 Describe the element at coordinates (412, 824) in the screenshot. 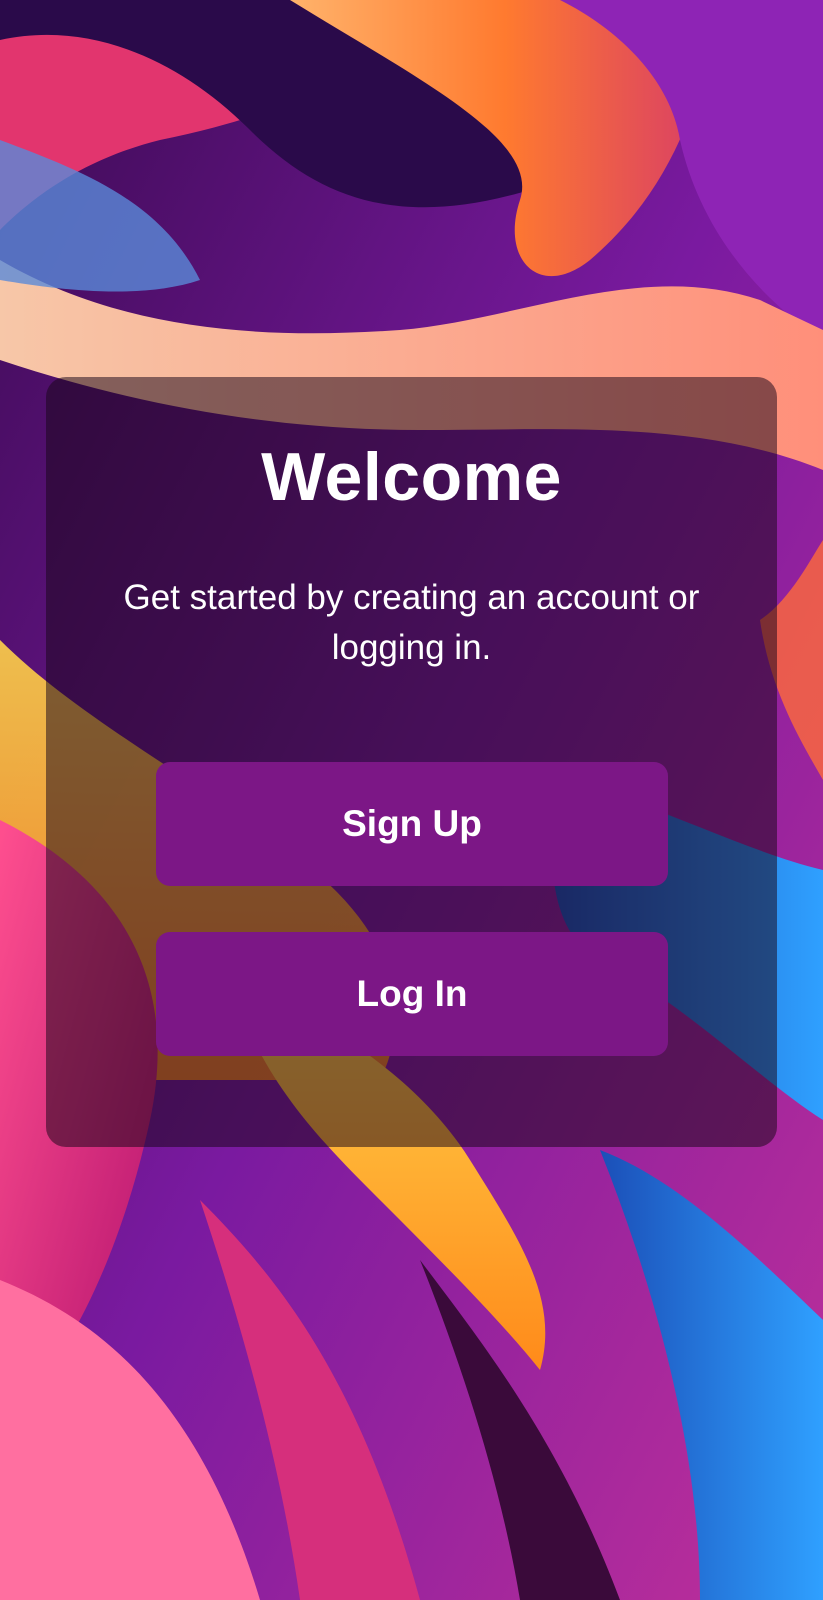

I see `sign-up-button: Sign Up` at that location.